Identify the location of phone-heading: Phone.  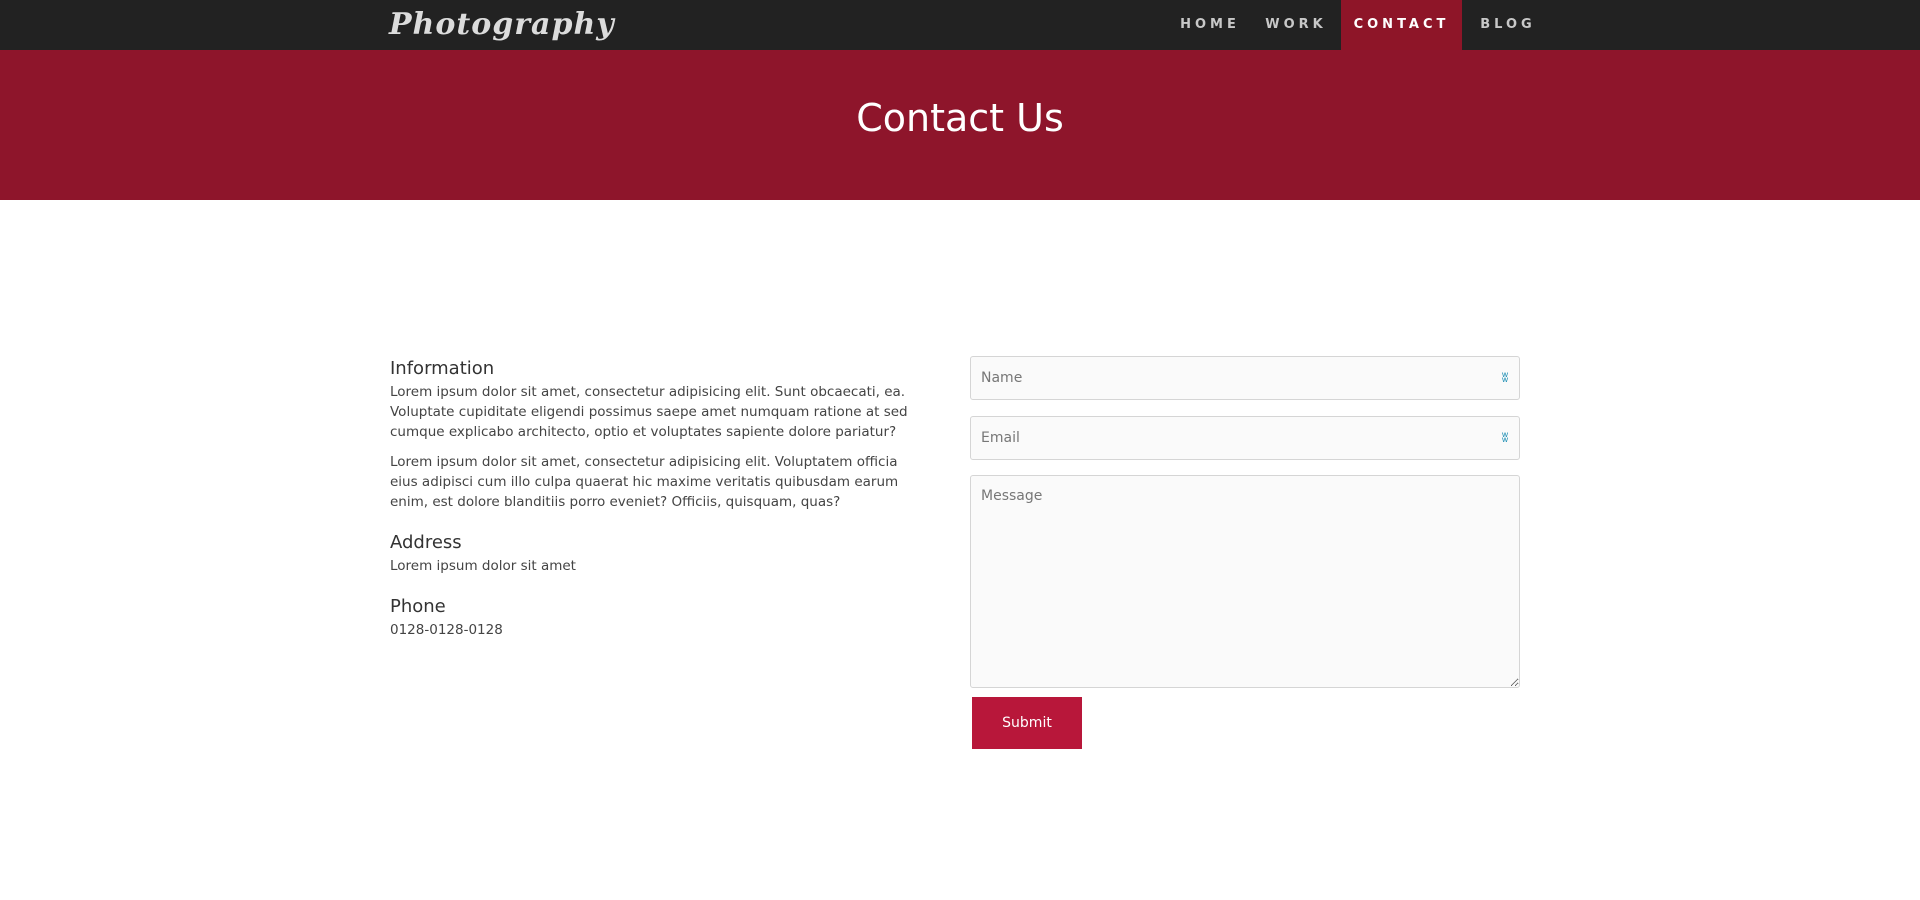
(418, 606).